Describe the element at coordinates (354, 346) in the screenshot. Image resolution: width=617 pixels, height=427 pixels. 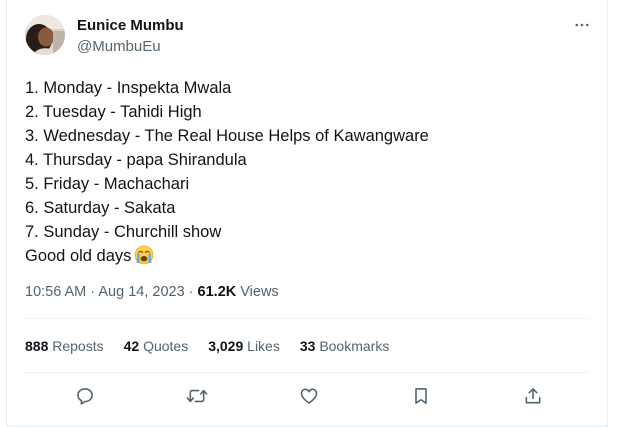
I see `bookmarks-label: Bookmarks` at that location.